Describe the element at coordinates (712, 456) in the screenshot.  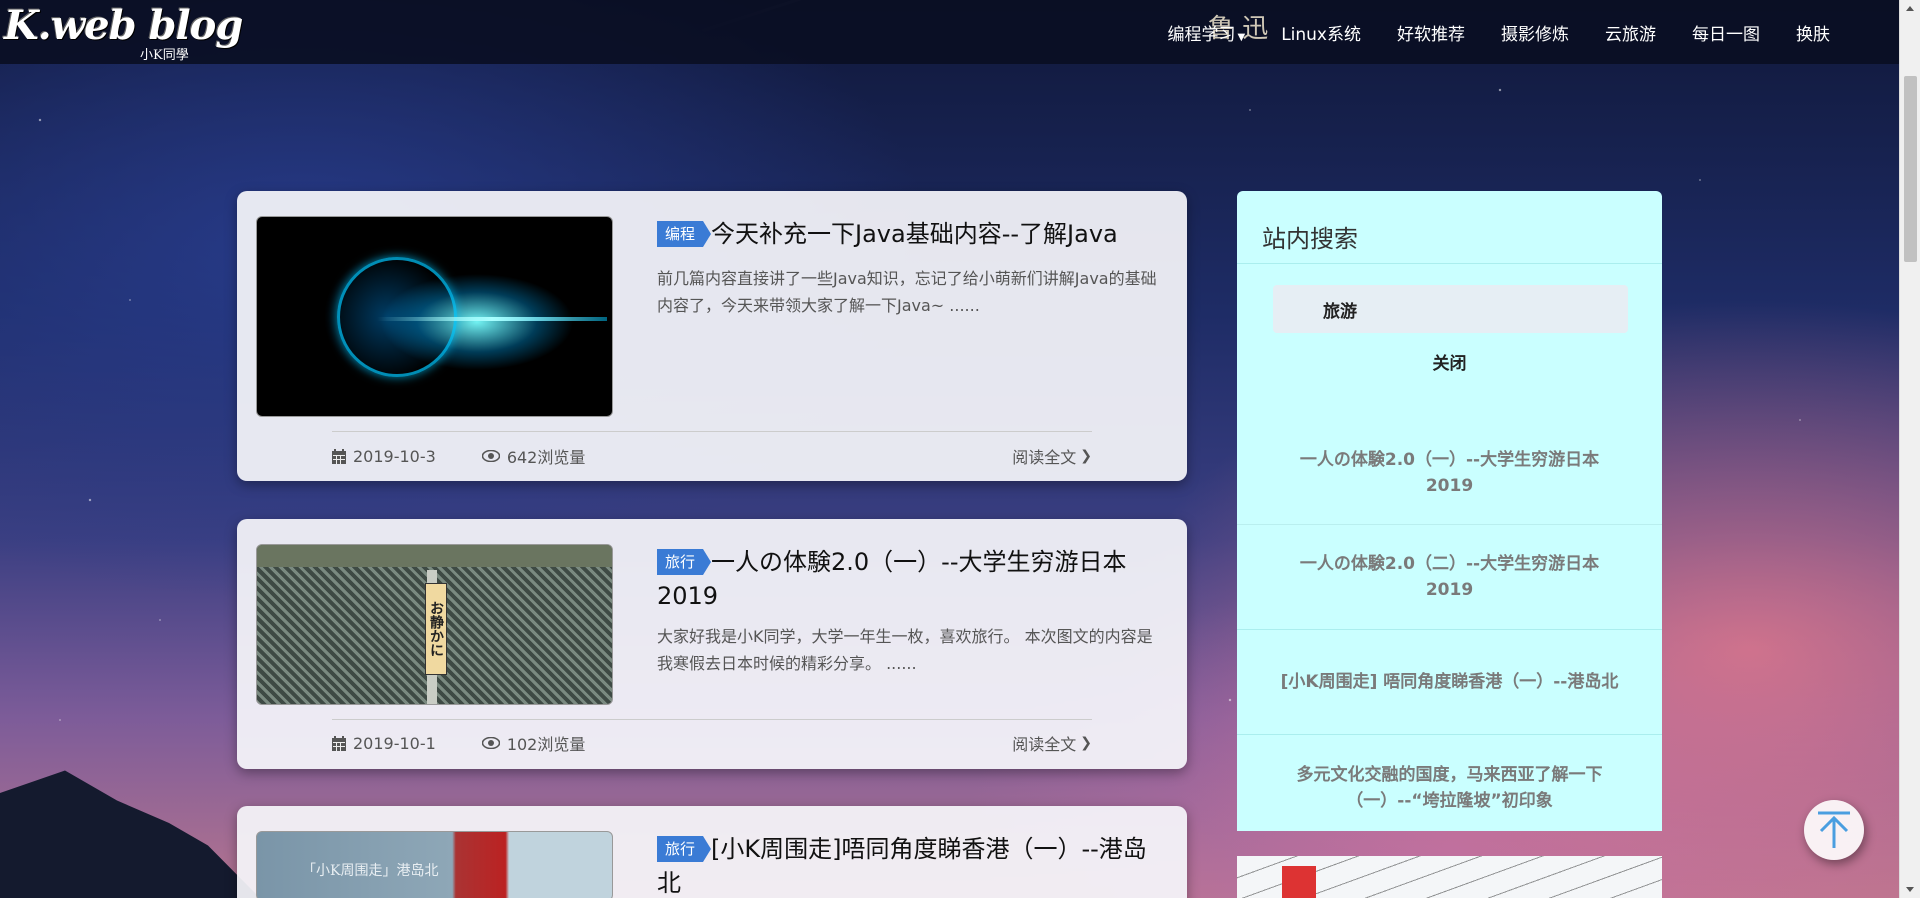
I see `post-meta: 2019-10-3 642浏览量 阅读全文 ❯` at that location.